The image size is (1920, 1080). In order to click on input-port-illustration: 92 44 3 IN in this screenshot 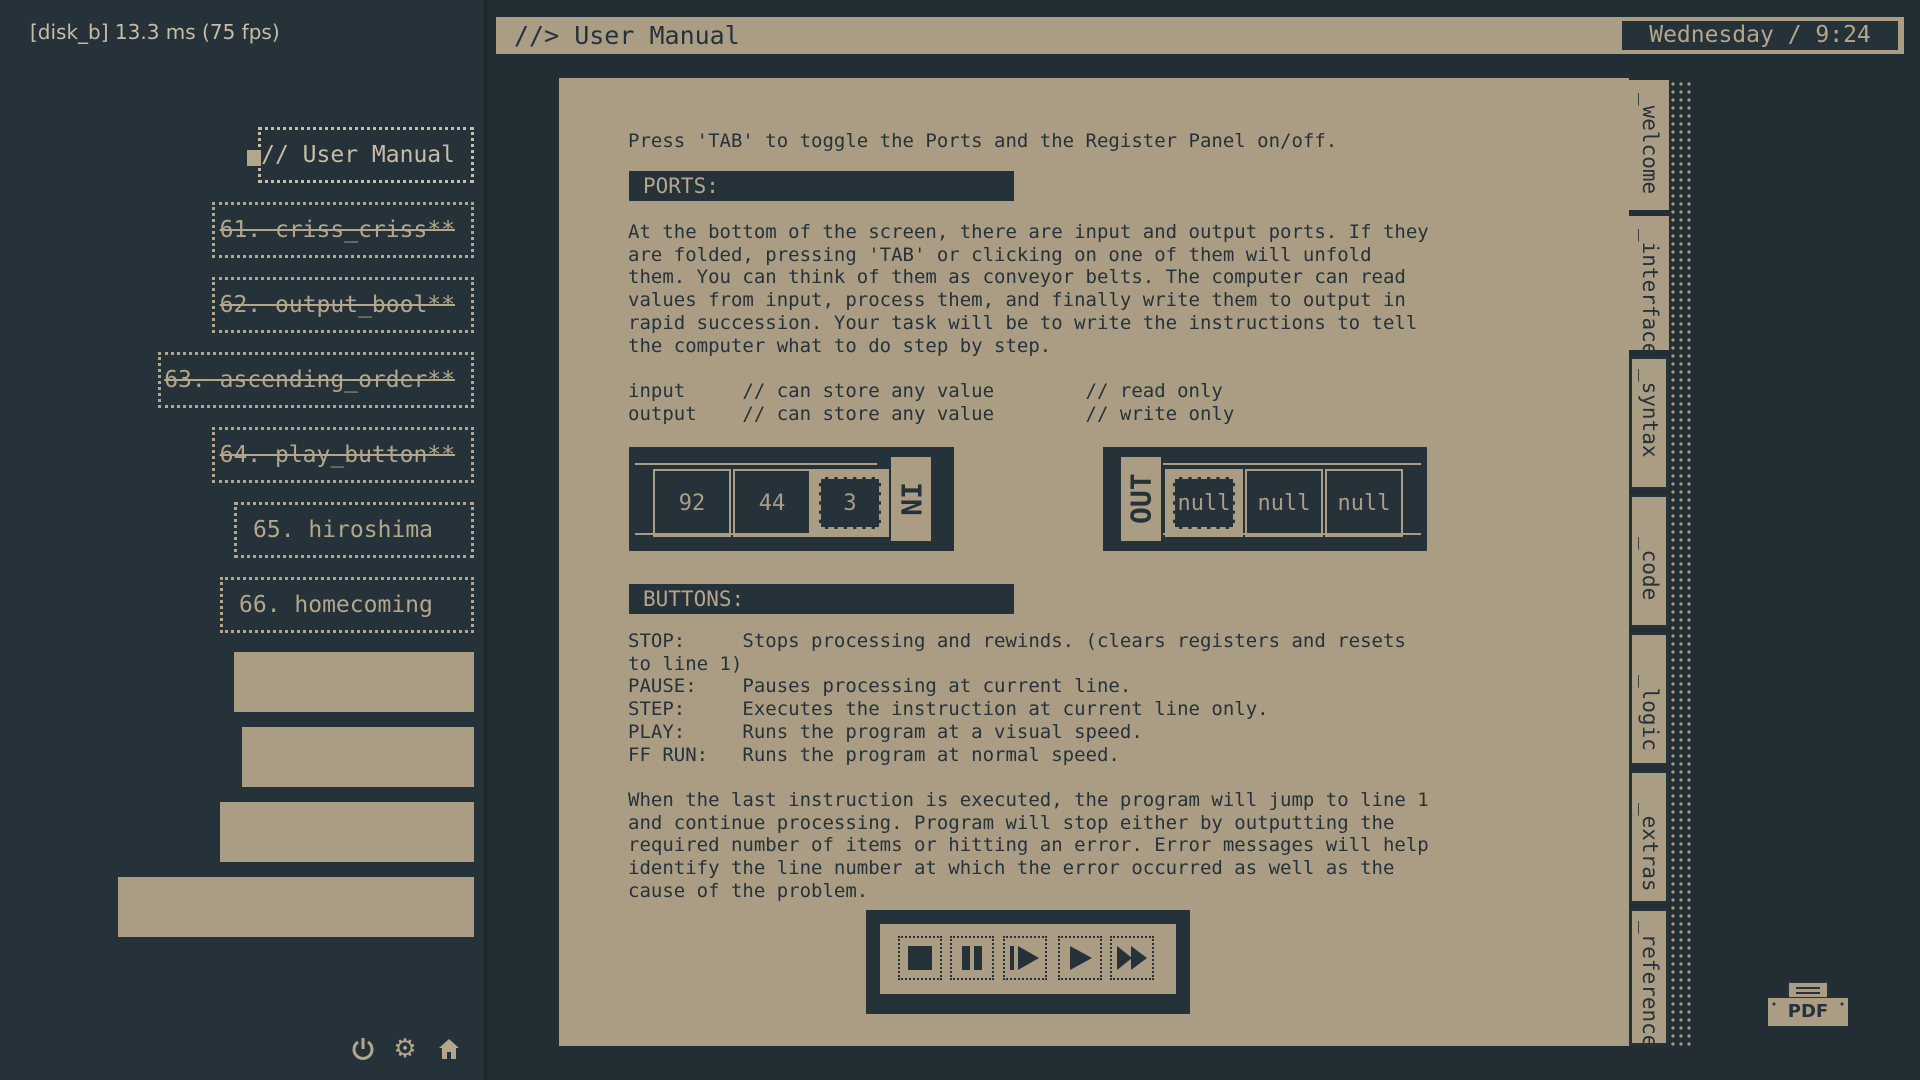, I will do `click(791, 499)`.